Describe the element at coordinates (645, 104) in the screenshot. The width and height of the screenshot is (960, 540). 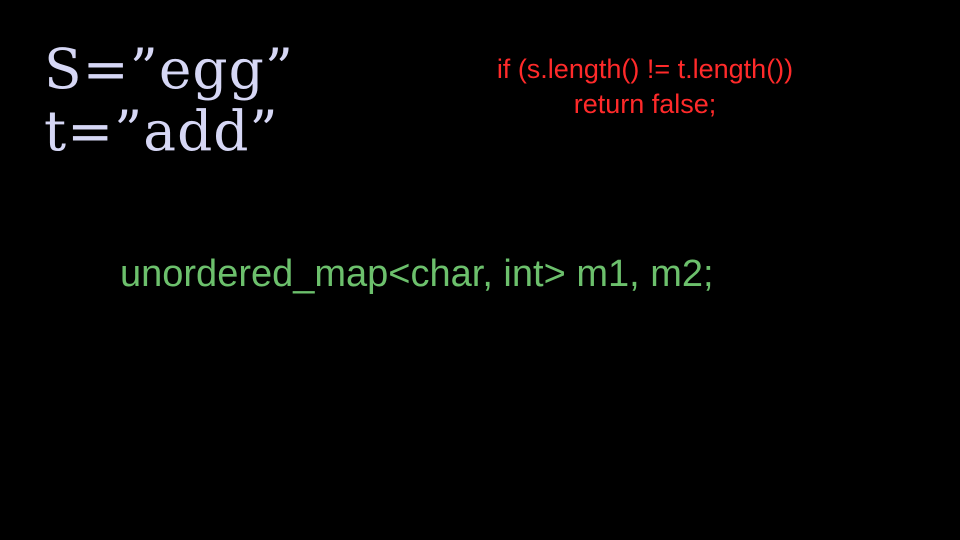
I see `length-check-return: return false;` at that location.